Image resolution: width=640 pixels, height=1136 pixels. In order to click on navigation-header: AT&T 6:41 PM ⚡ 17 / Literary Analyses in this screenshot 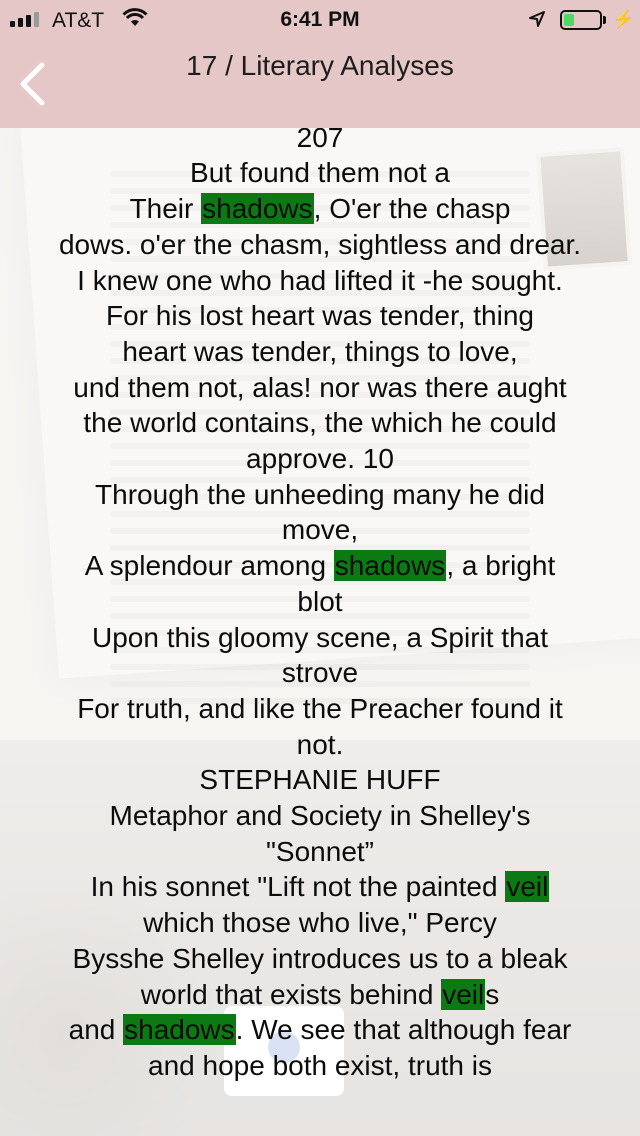, I will do `click(320, 64)`.